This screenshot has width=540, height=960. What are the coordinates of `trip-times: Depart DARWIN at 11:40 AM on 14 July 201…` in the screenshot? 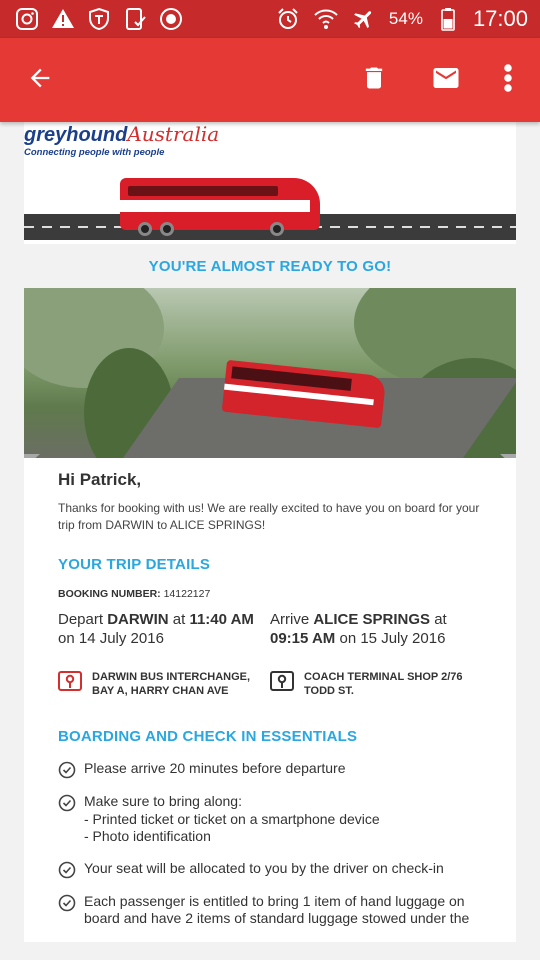 It's located at (270, 629).